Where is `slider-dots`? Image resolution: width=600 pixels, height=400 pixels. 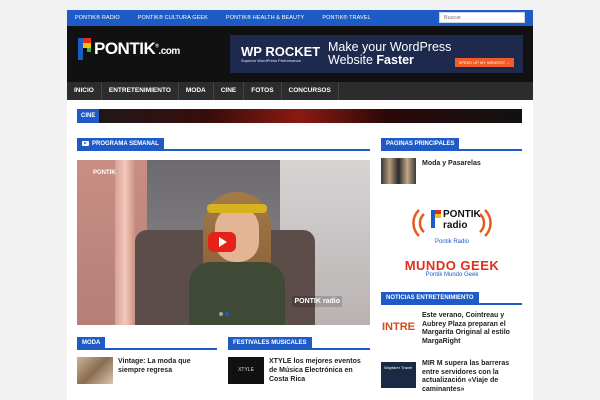 slider-dots is located at coordinates (223, 312).